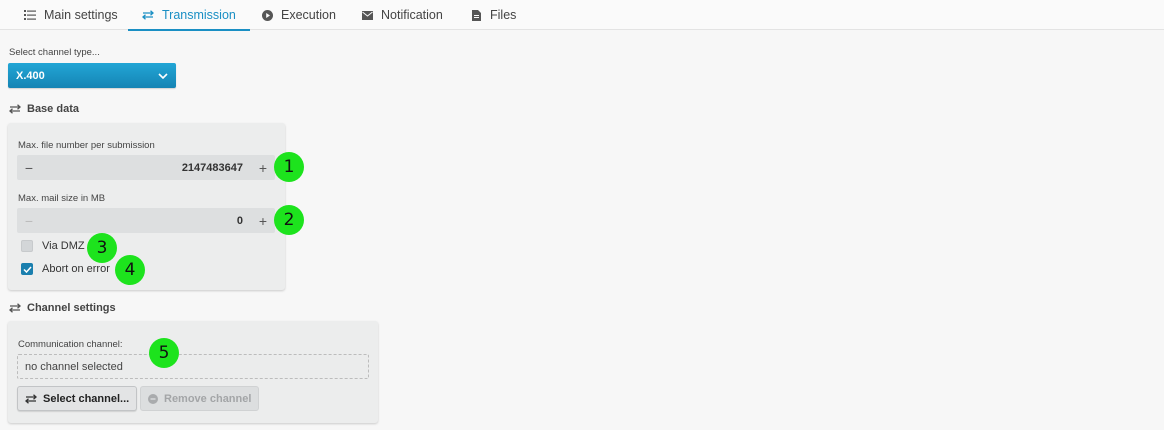 The width and height of the screenshot is (1164, 430). I want to click on tab-files: Files, so click(493, 15).